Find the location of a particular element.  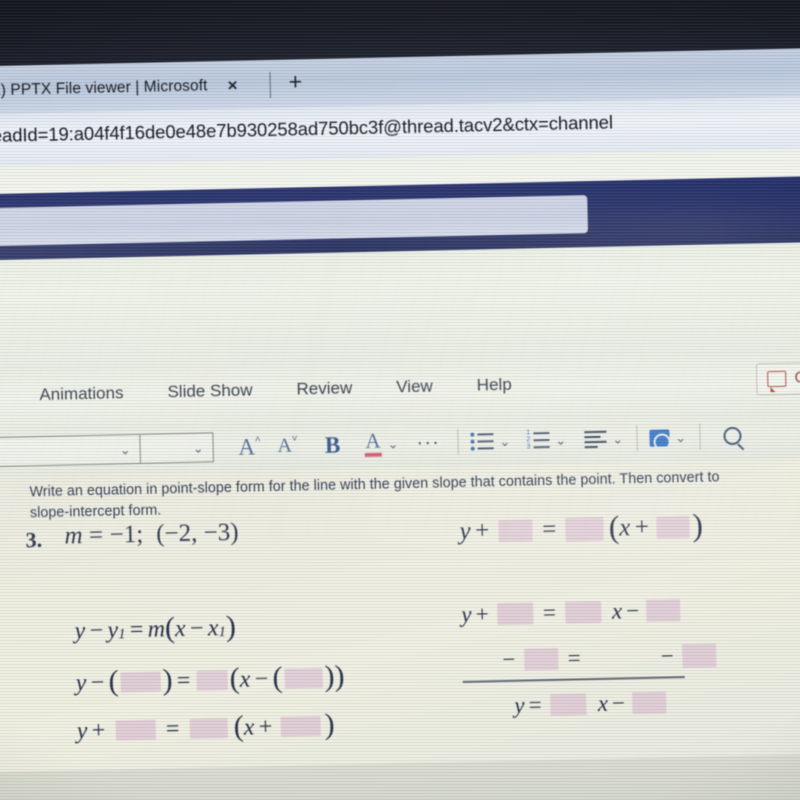

comments-button: Com is located at coordinates (778, 378).